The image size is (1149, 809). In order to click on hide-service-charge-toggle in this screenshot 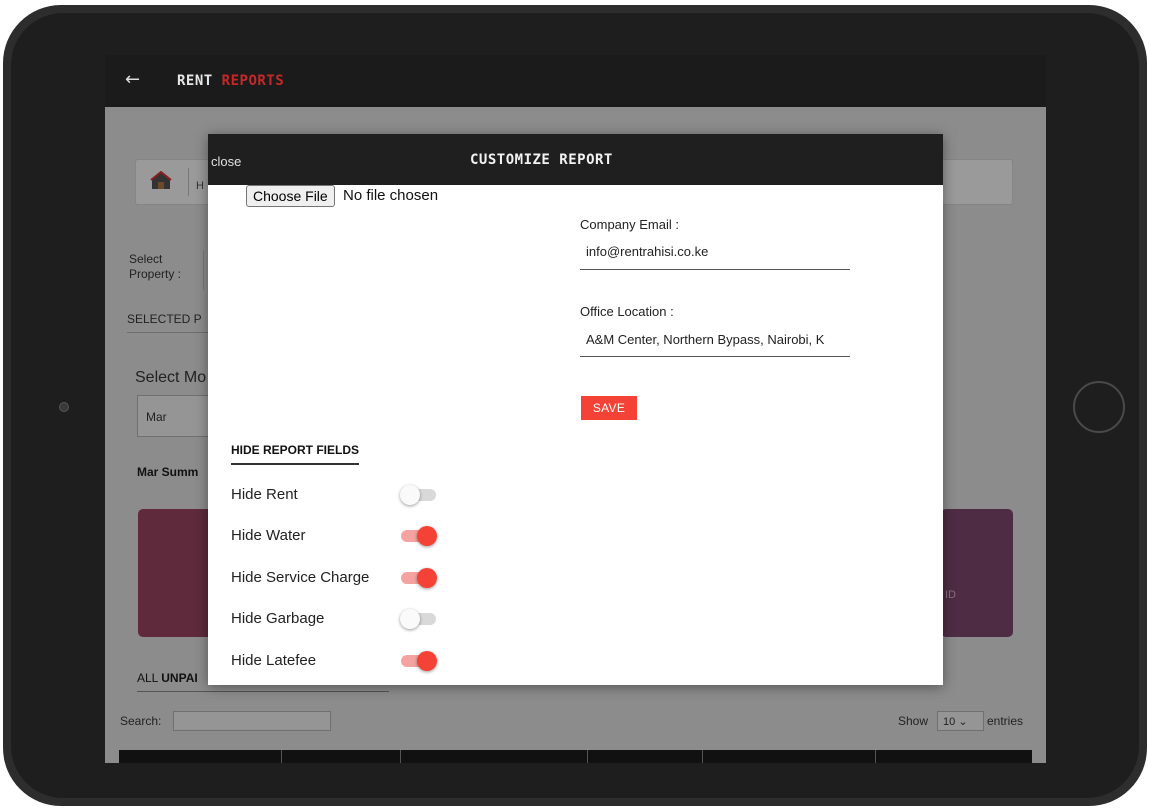, I will do `click(419, 578)`.